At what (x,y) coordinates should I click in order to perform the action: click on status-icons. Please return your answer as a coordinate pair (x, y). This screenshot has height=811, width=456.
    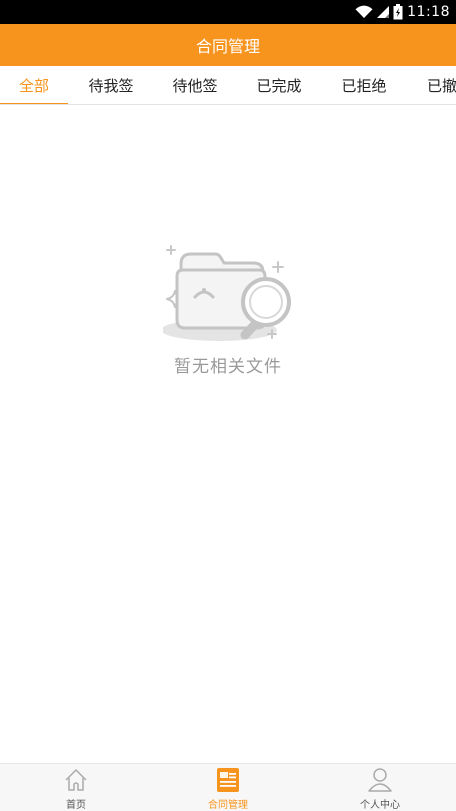
    Looking at the image, I should click on (379, 12).